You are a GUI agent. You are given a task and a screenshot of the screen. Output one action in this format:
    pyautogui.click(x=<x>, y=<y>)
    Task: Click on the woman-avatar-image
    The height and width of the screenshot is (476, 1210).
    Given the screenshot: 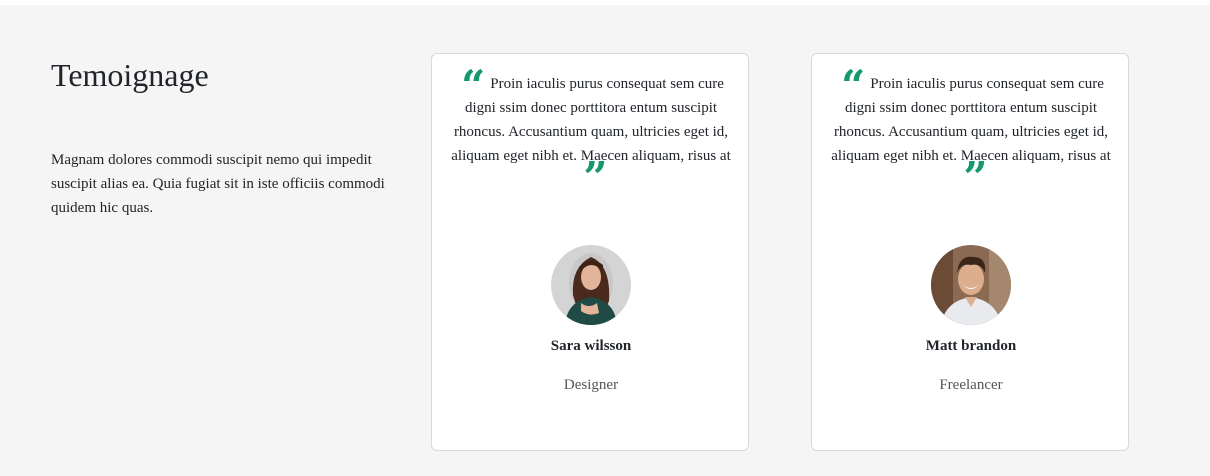 What is the action you would take?
    pyautogui.click(x=591, y=285)
    